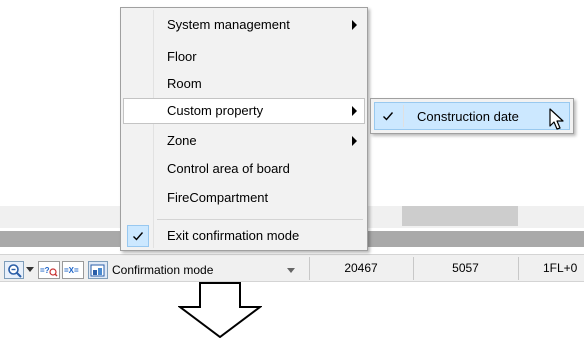 The image size is (584, 338). What do you see at coordinates (244, 57) in the screenshot?
I see `menu-item-floor: Floor` at bounding box center [244, 57].